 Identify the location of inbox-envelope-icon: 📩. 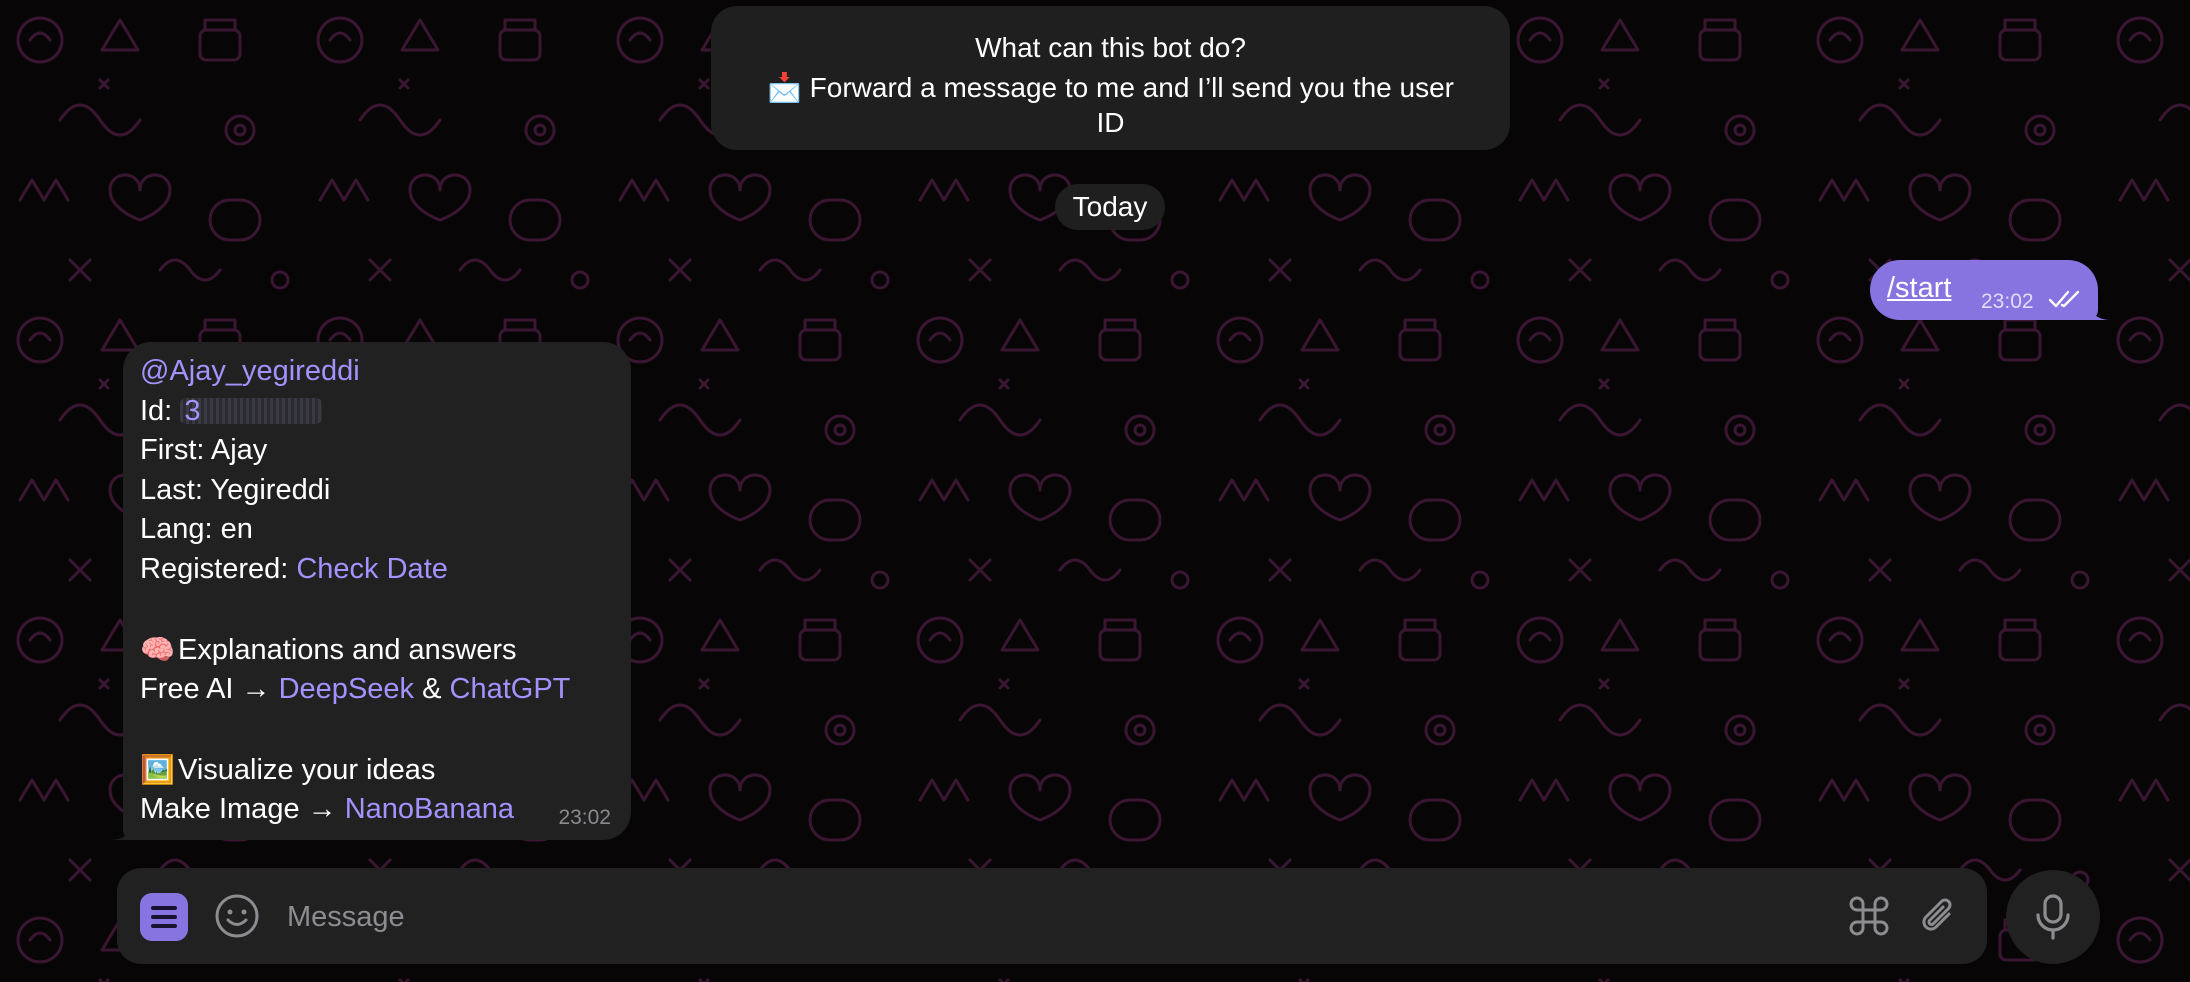
(784, 87).